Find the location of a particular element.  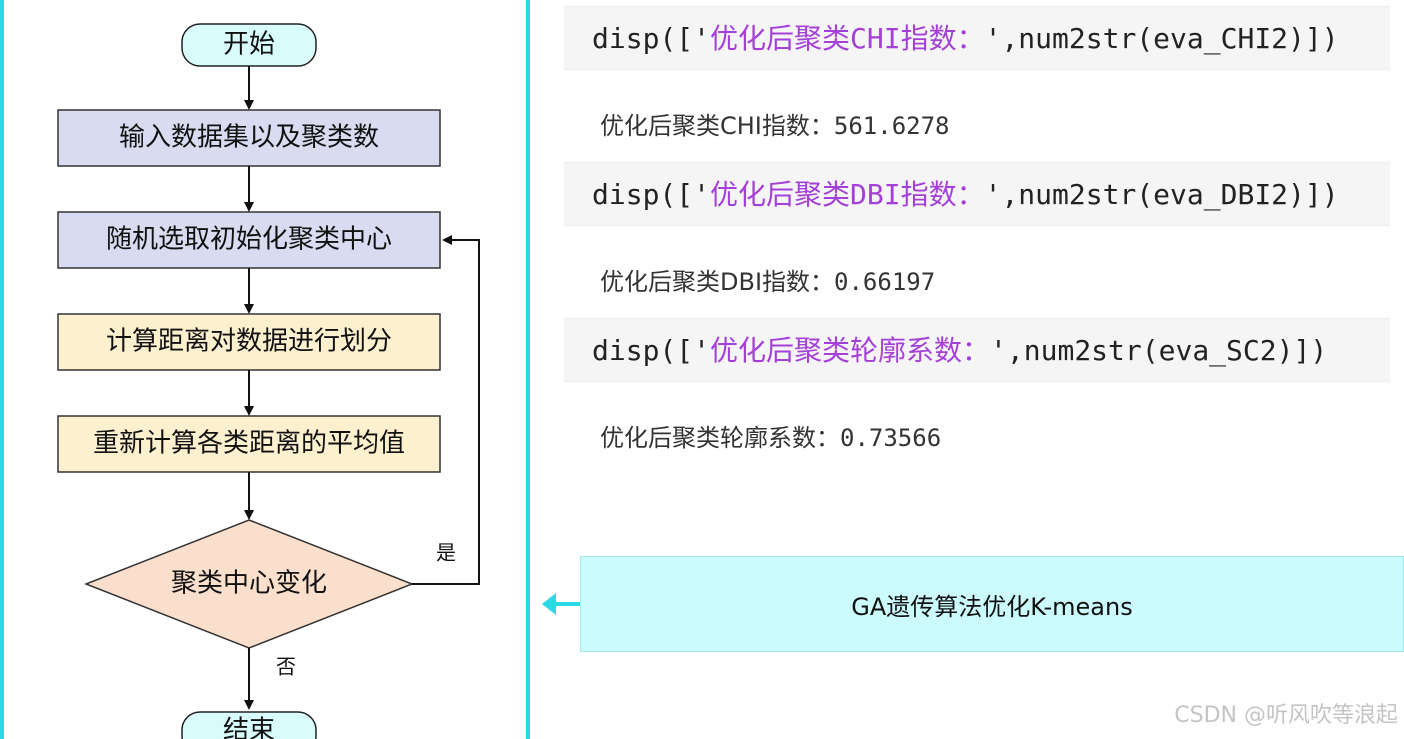

code-cell-dbi: disp(['优化后聚类DBI指数：',num2str(eva_DBI2)]) is located at coordinates (977, 194).